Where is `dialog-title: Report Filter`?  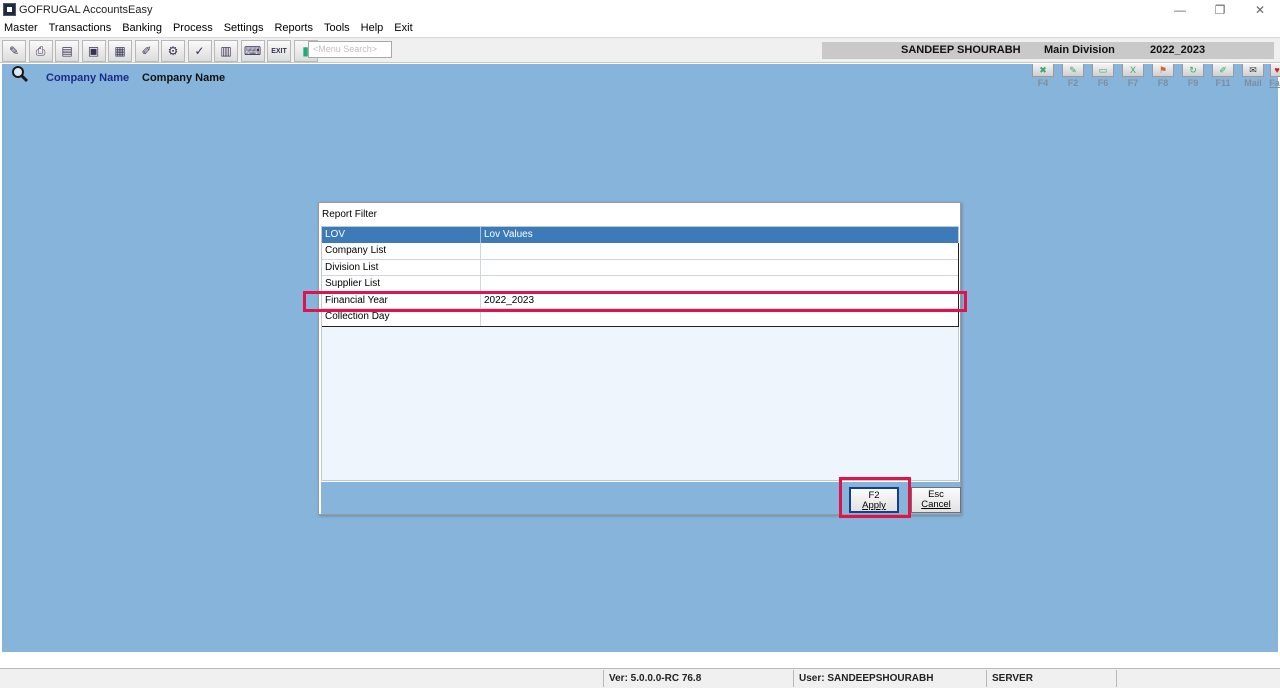 dialog-title: Report Filter is located at coordinates (350, 214).